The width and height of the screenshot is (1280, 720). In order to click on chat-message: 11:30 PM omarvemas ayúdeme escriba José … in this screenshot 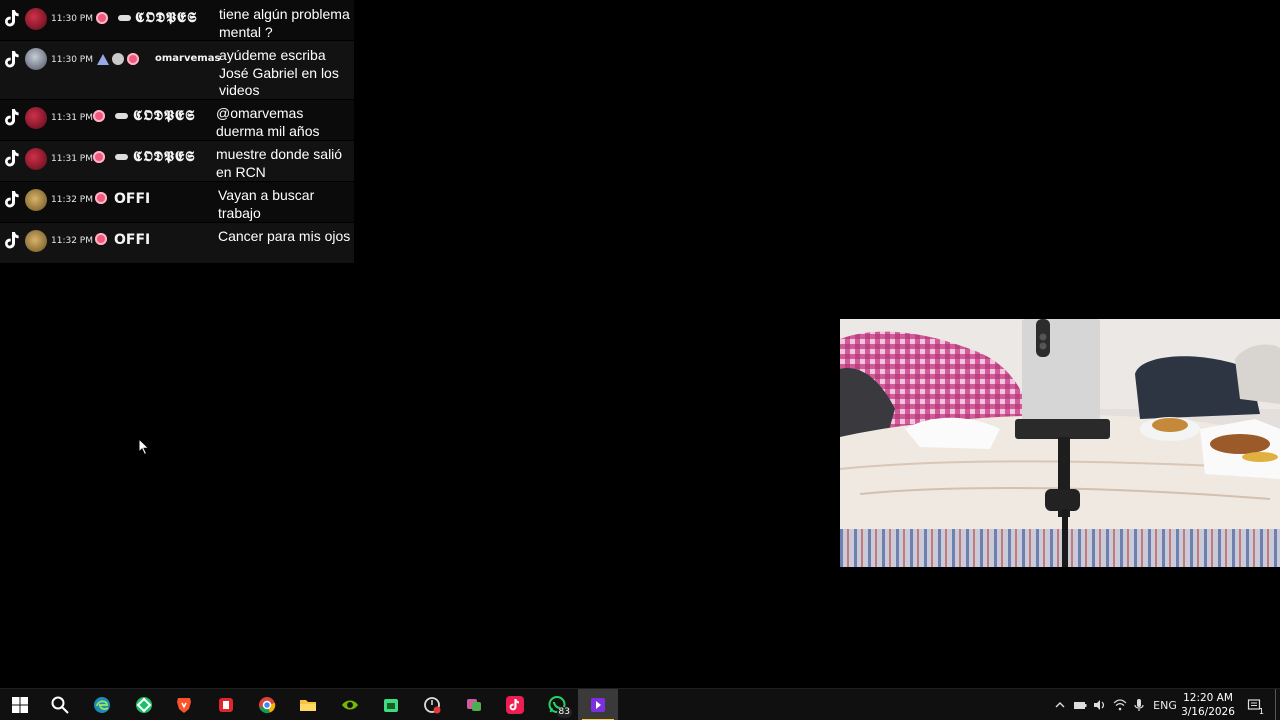, I will do `click(177, 70)`.